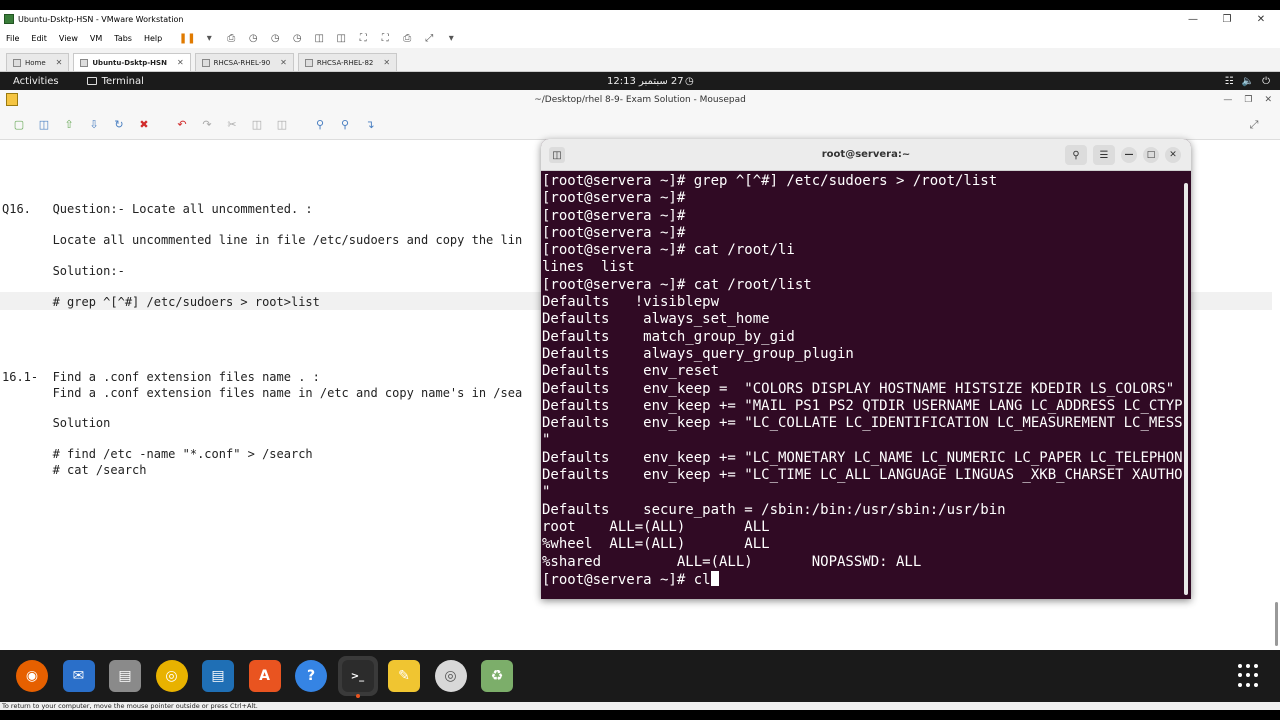 The height and width of the screenshot is (720, 1280). I want to click on terminal-line: Defaults always_set_home, so click(656, 319).